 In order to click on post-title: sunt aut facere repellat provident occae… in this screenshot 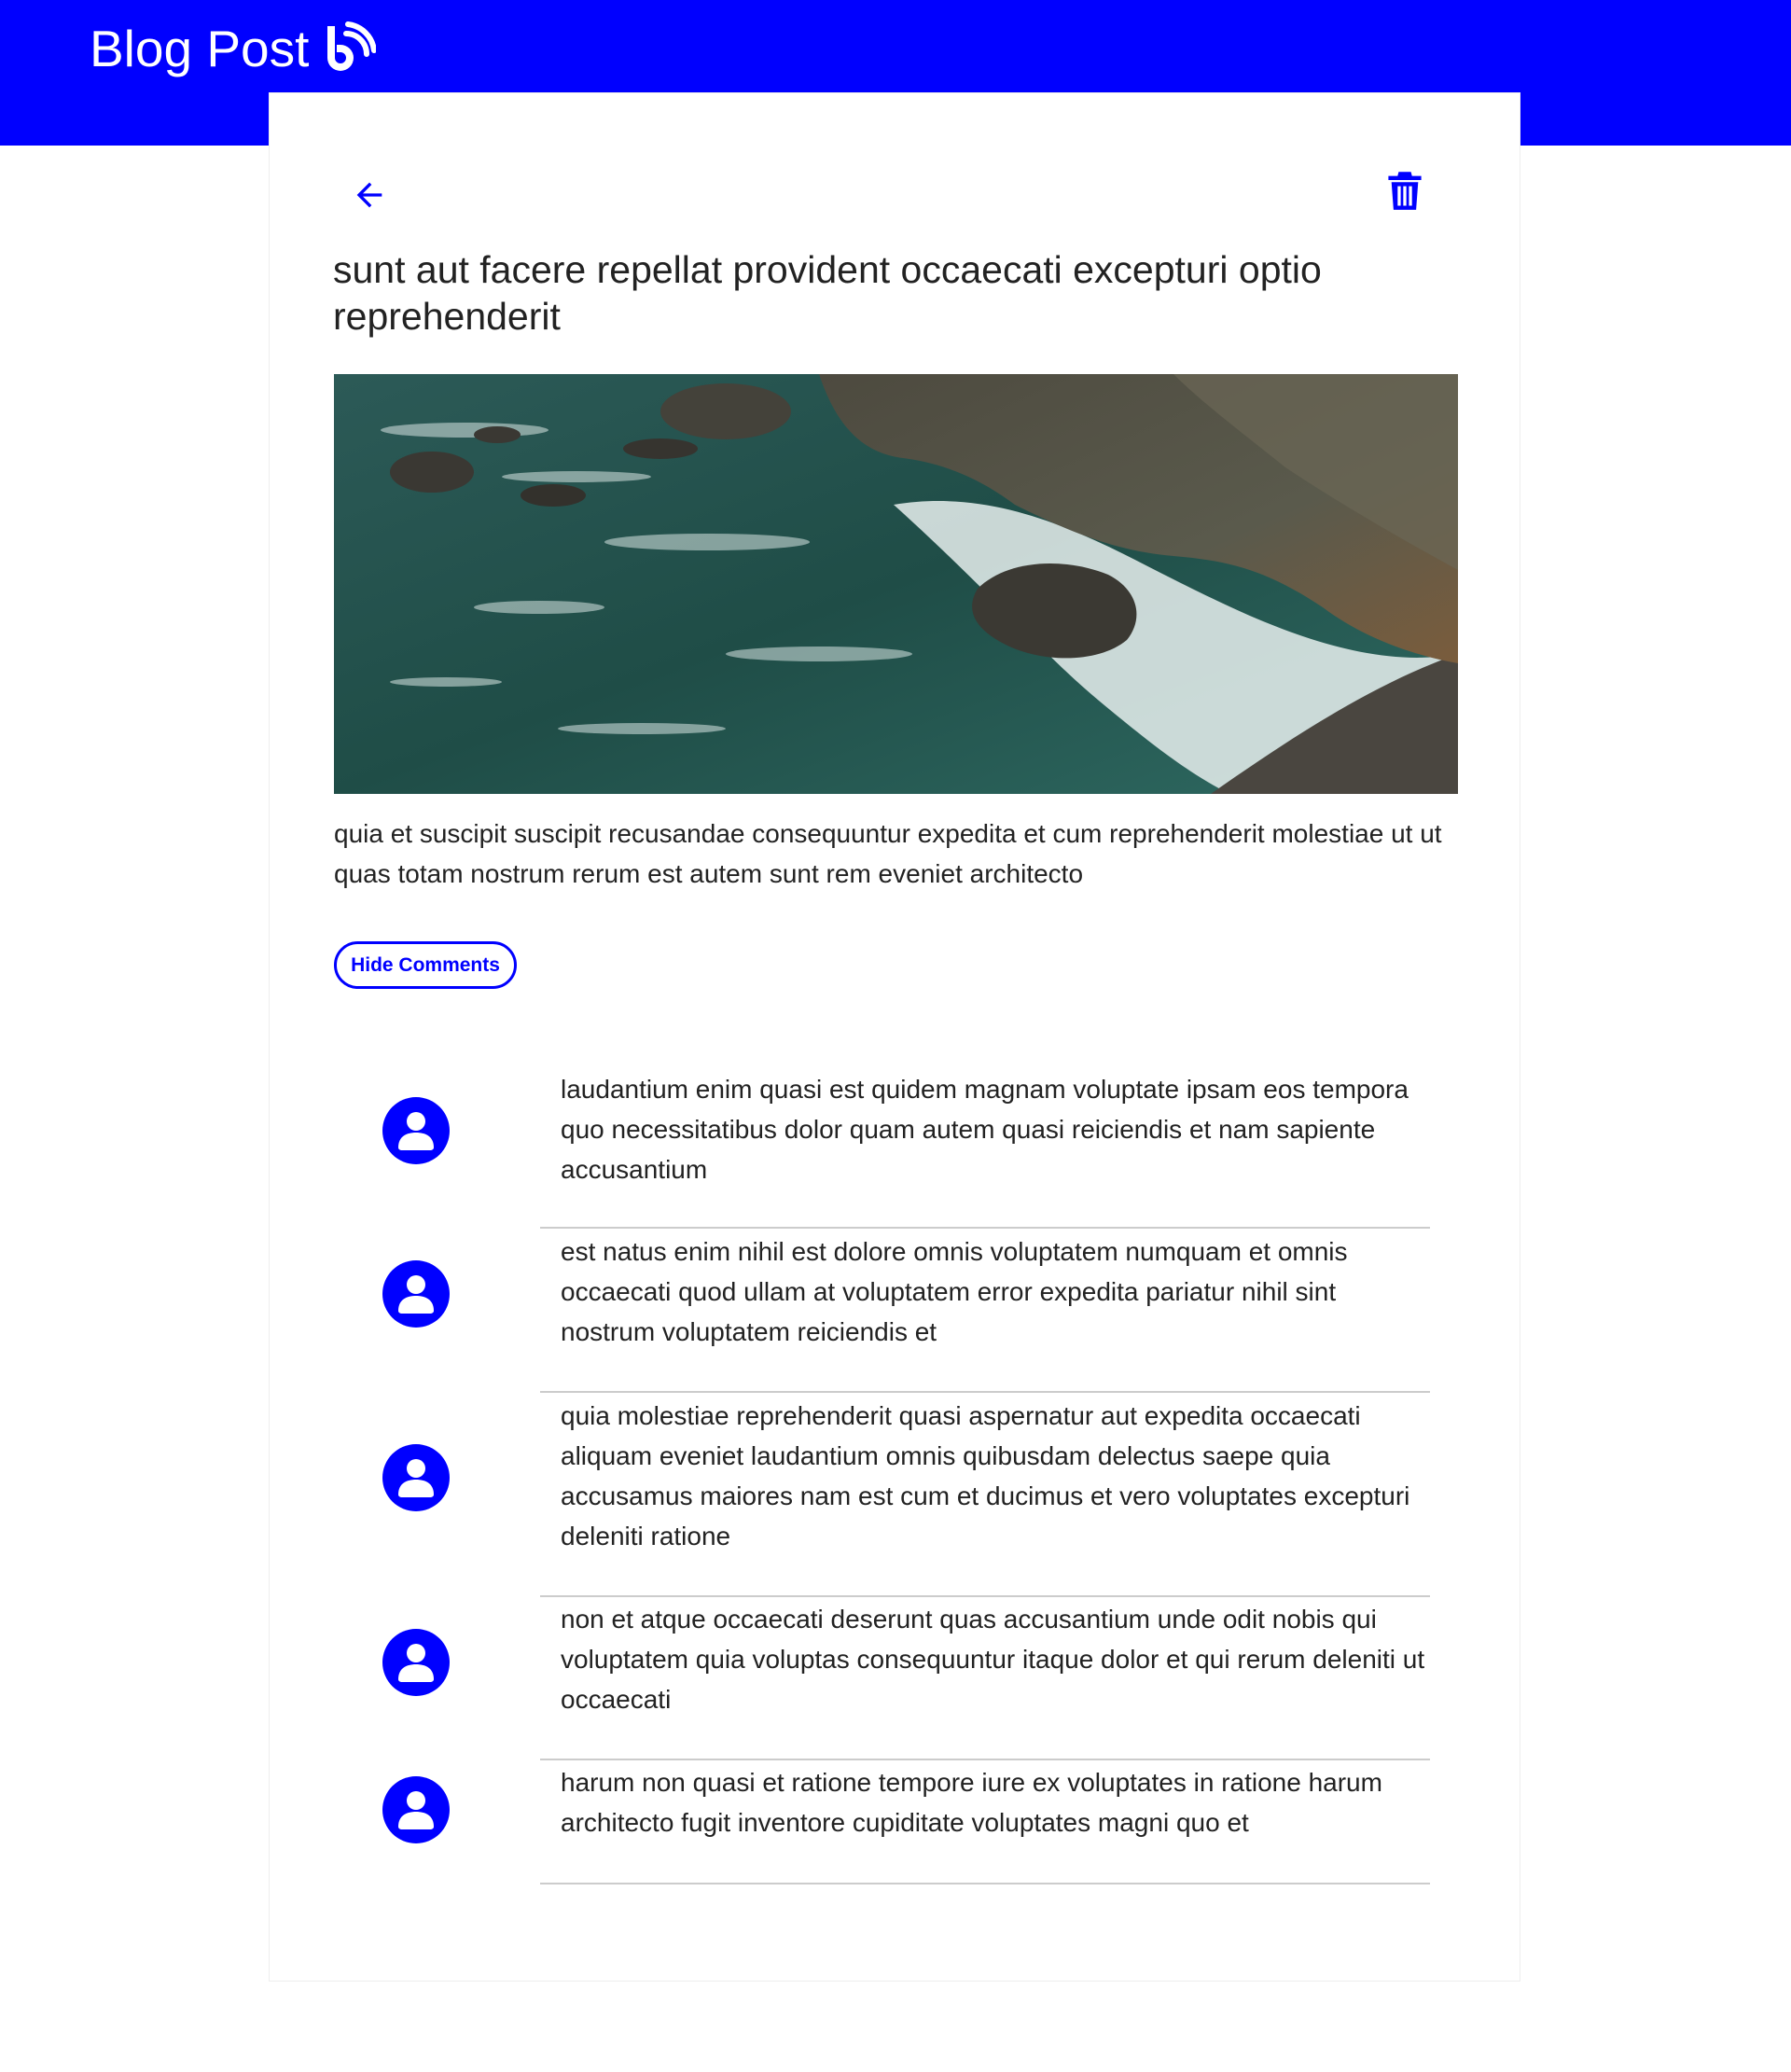, I will do `click(827, 293)`.